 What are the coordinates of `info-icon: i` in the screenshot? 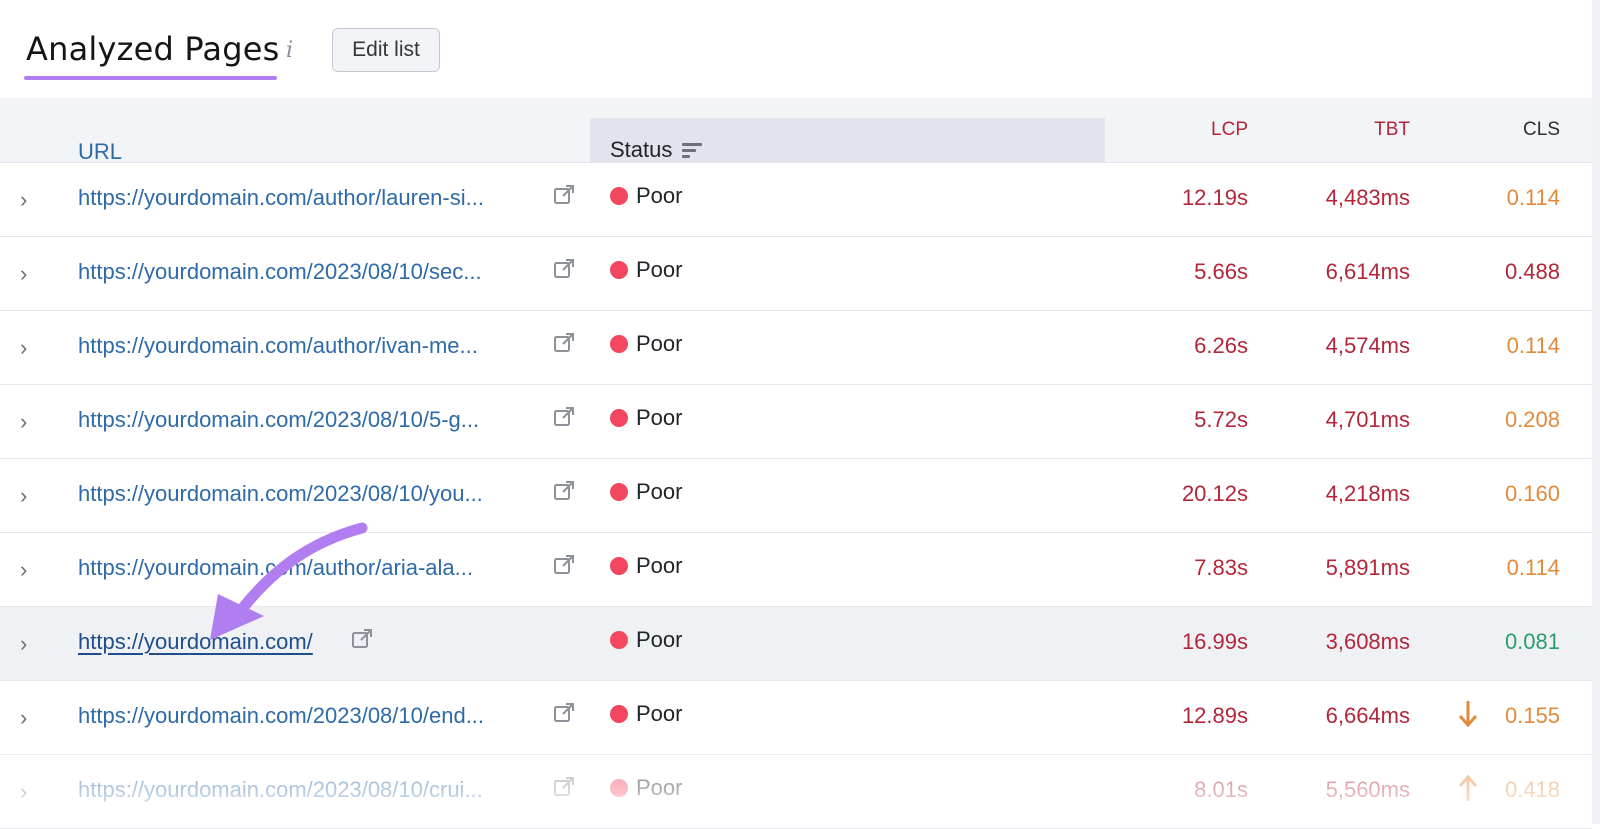 It's located at (289, 50).